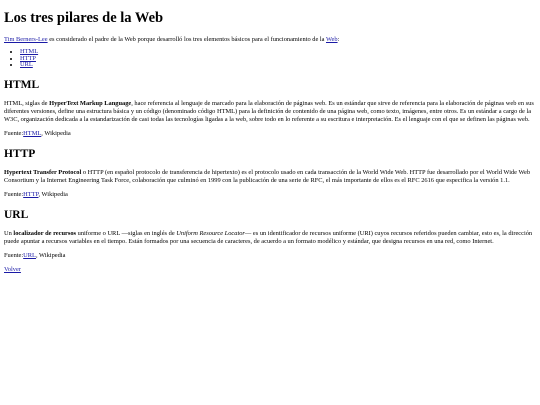 This screenshot has height=405, width=540. What do you see at coordinates (126, 233) in the screenshot?
I see `url-text-mid: uniforme o URL —siglas en inglés de` at bounding box center [126, 233].